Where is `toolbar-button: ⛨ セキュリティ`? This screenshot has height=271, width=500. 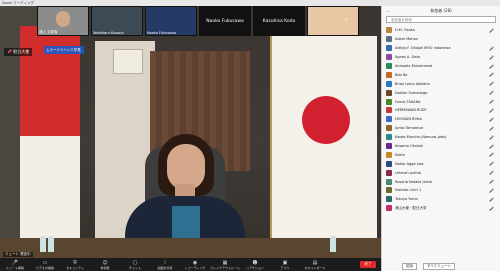 toolbar-button: ⛨ セキュリティ is located at coordinates (75, 264).